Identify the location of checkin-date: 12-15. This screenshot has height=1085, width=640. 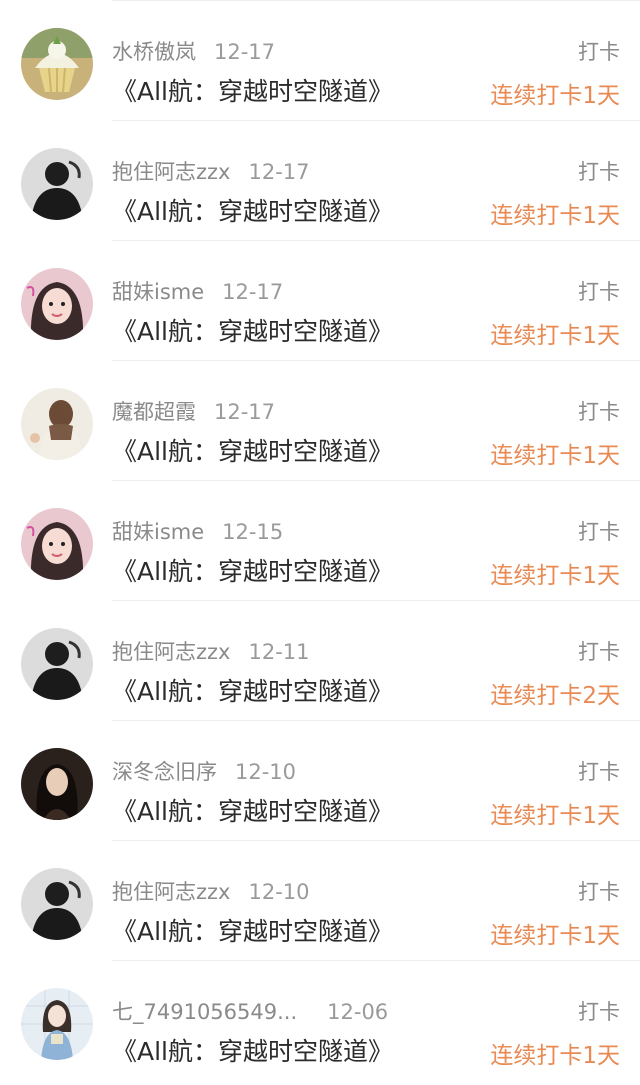
(253, 532).